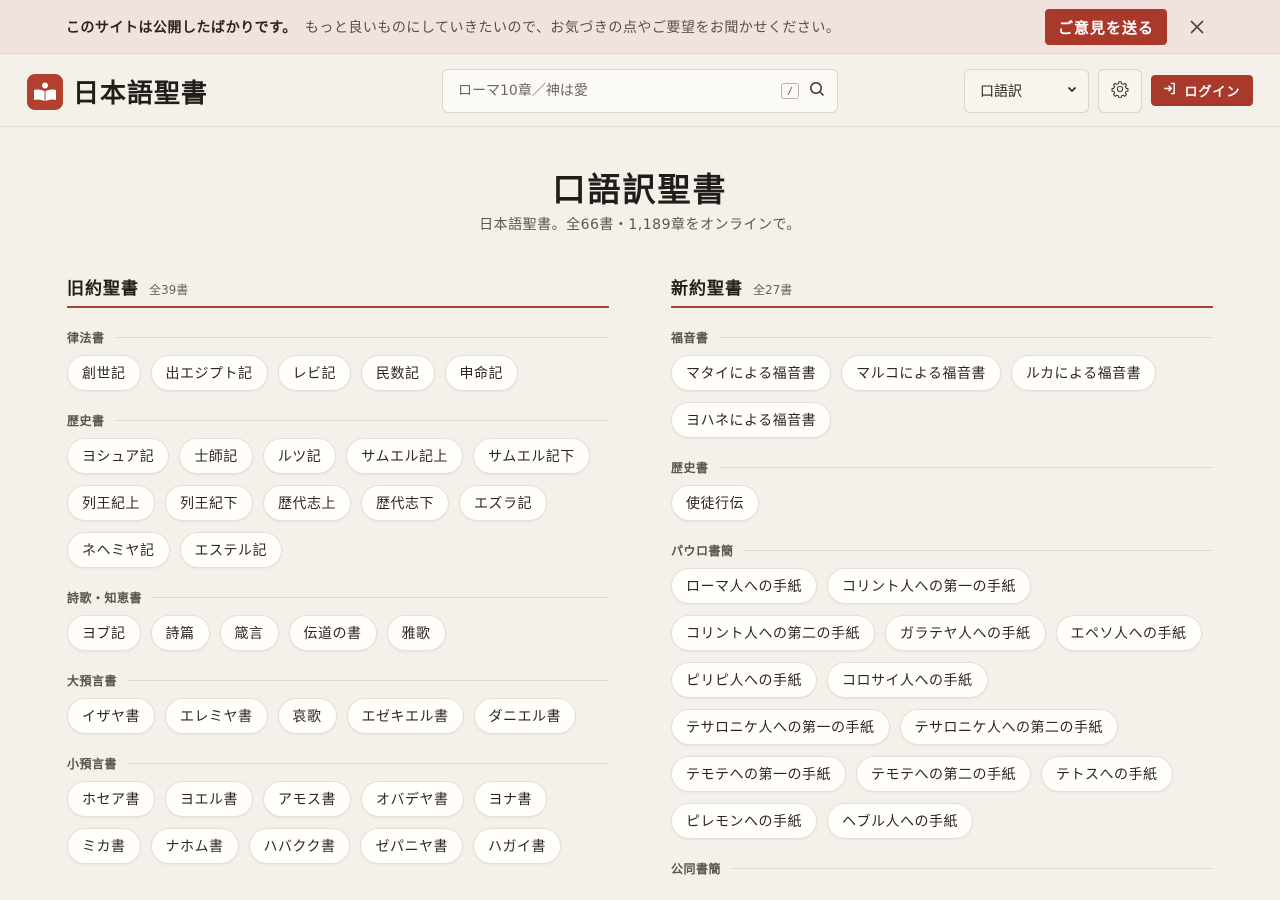 Image resolution: width=1280 pixels, height=900 pixels. I want to click on version-select: 口語訳, so click(1026, 91).